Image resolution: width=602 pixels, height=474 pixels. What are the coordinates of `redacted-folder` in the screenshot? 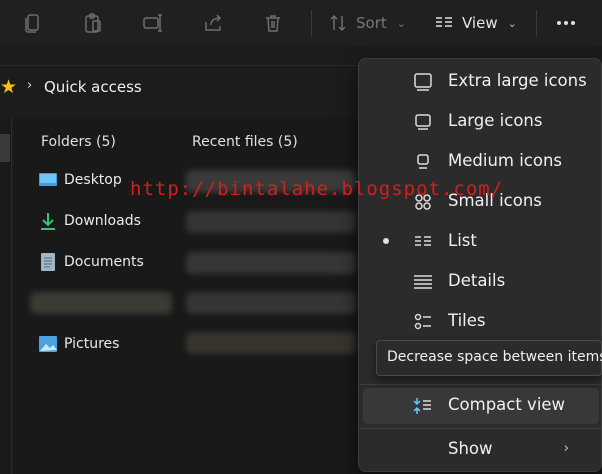 It's located at (101, 303).